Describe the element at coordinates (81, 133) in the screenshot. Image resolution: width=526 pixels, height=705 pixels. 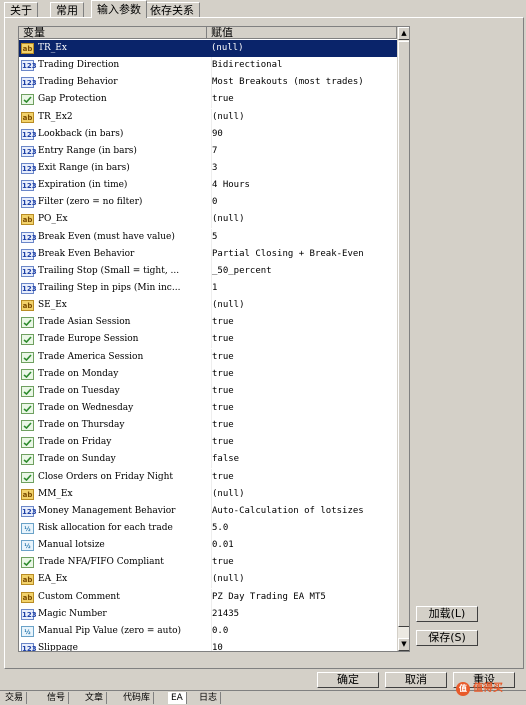
I see `parameter-name: Lookback (in bars)` at that location.